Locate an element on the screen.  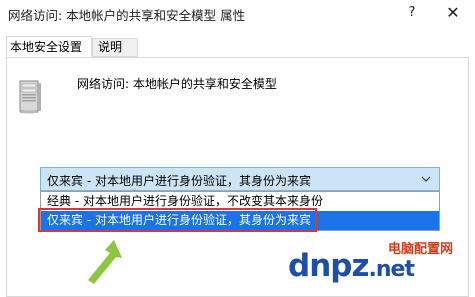
server-icon is located at coordinates (30, 97).